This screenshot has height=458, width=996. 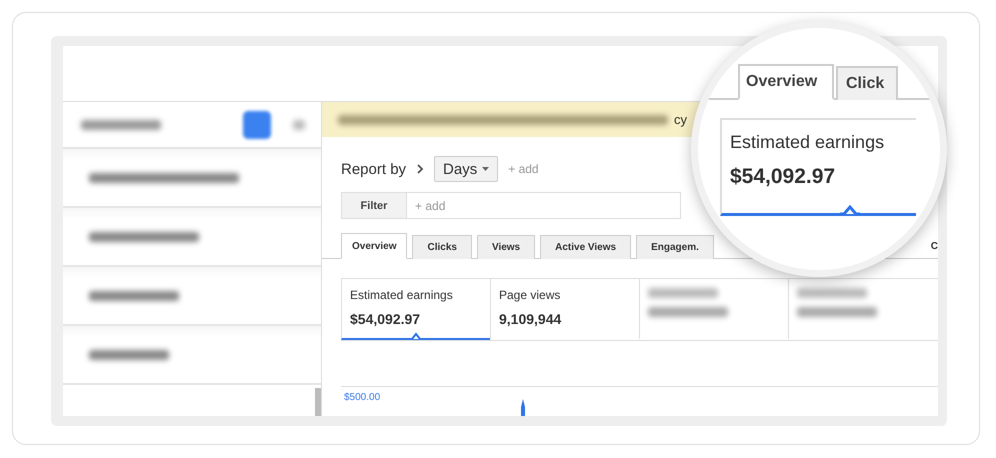 I want to click on blurred-button, so click(x=257, y=124).